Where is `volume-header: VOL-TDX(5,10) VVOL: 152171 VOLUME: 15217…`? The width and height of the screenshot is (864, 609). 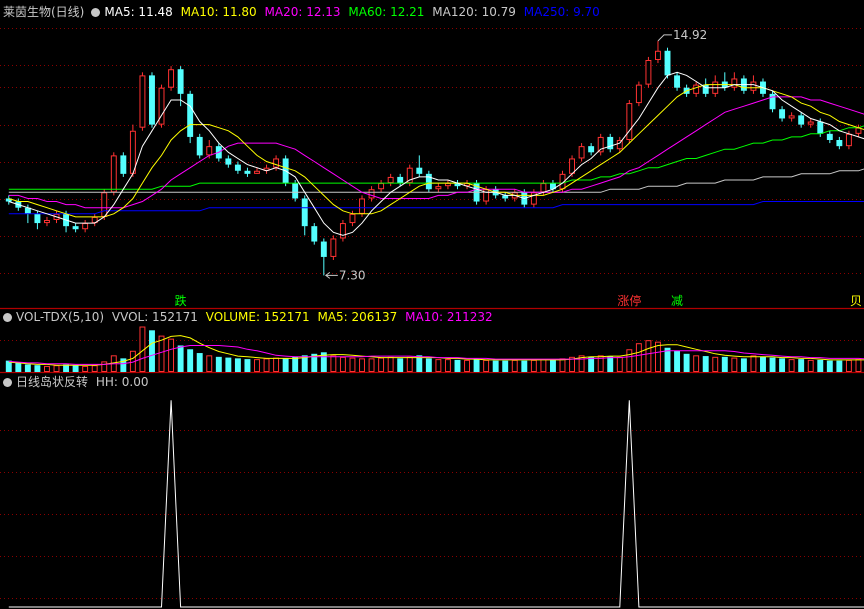 volume-header: VOL-TDX(5,10) VVOL: 152171 VOLUME: 15217… is located at coordinates (250, 317).